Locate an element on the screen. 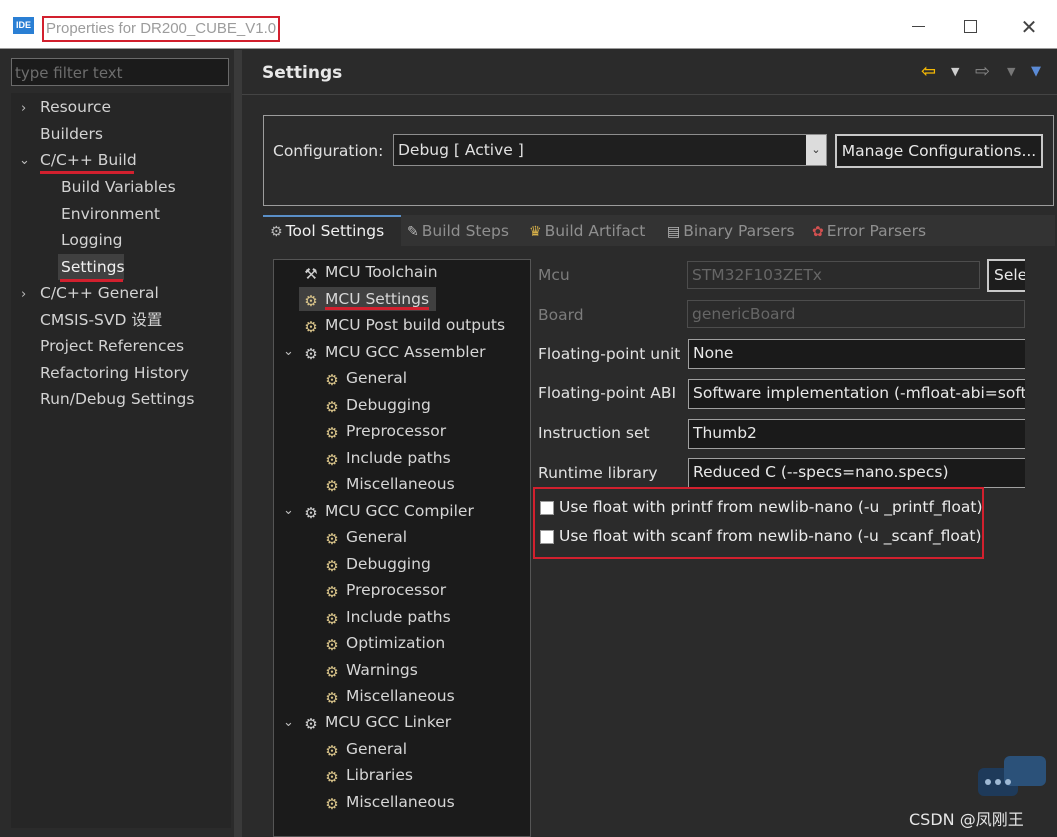 The image size is (1057, 837). fpu-select: None is located at coordinates (856, 354).